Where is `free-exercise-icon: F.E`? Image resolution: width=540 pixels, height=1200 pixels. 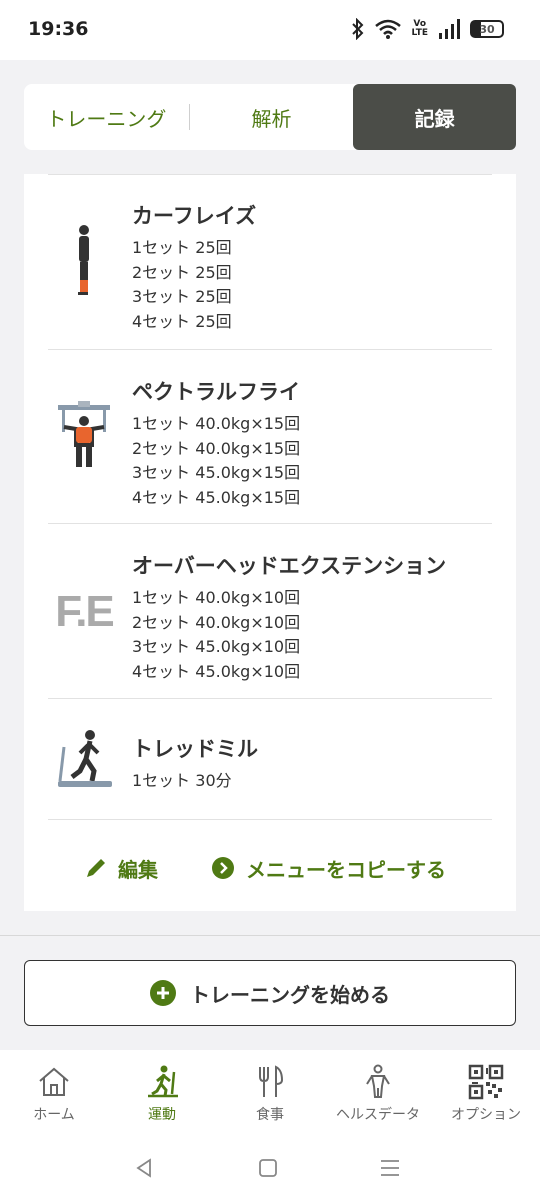 free-exercise-icon: F.E is located at coordinates (84, 612).